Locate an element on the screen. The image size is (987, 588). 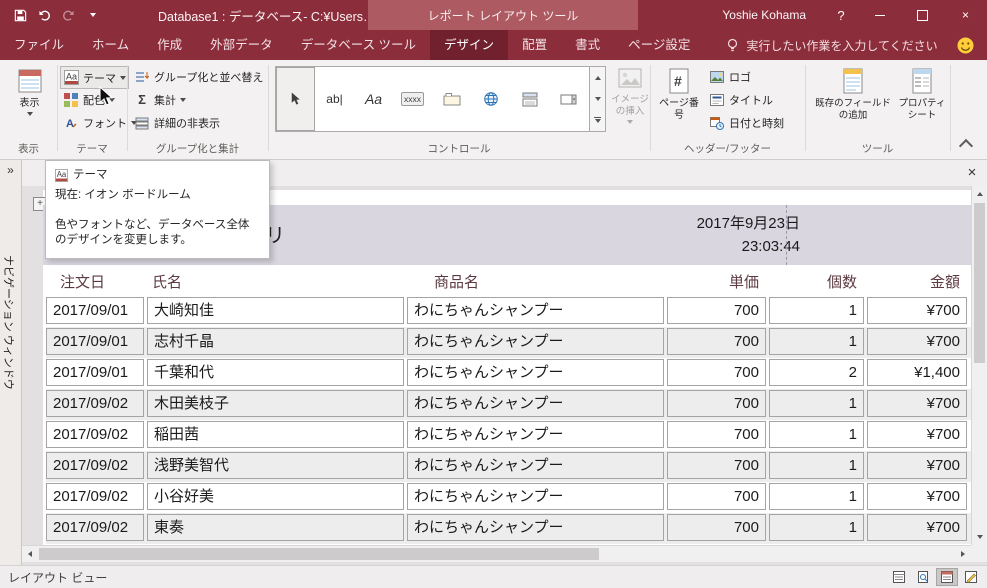
horizontal-scrollbar is located at coordinates (496, 553).